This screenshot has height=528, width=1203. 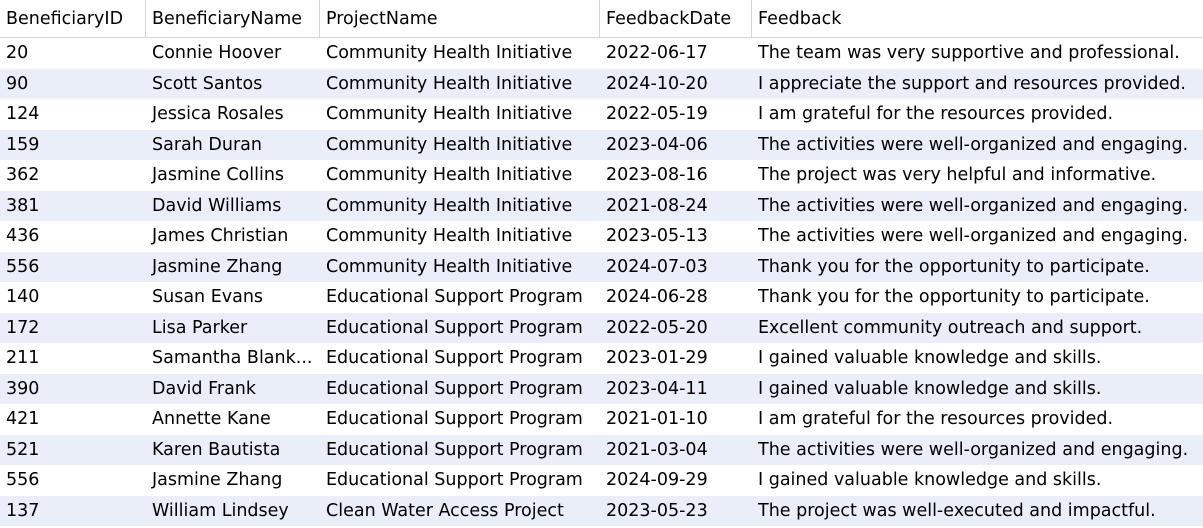 What do you see at coordinates (73, 53) in the screenshot?
I see `cell-beneficiary-id: 20` at bounding box center [73, 53].